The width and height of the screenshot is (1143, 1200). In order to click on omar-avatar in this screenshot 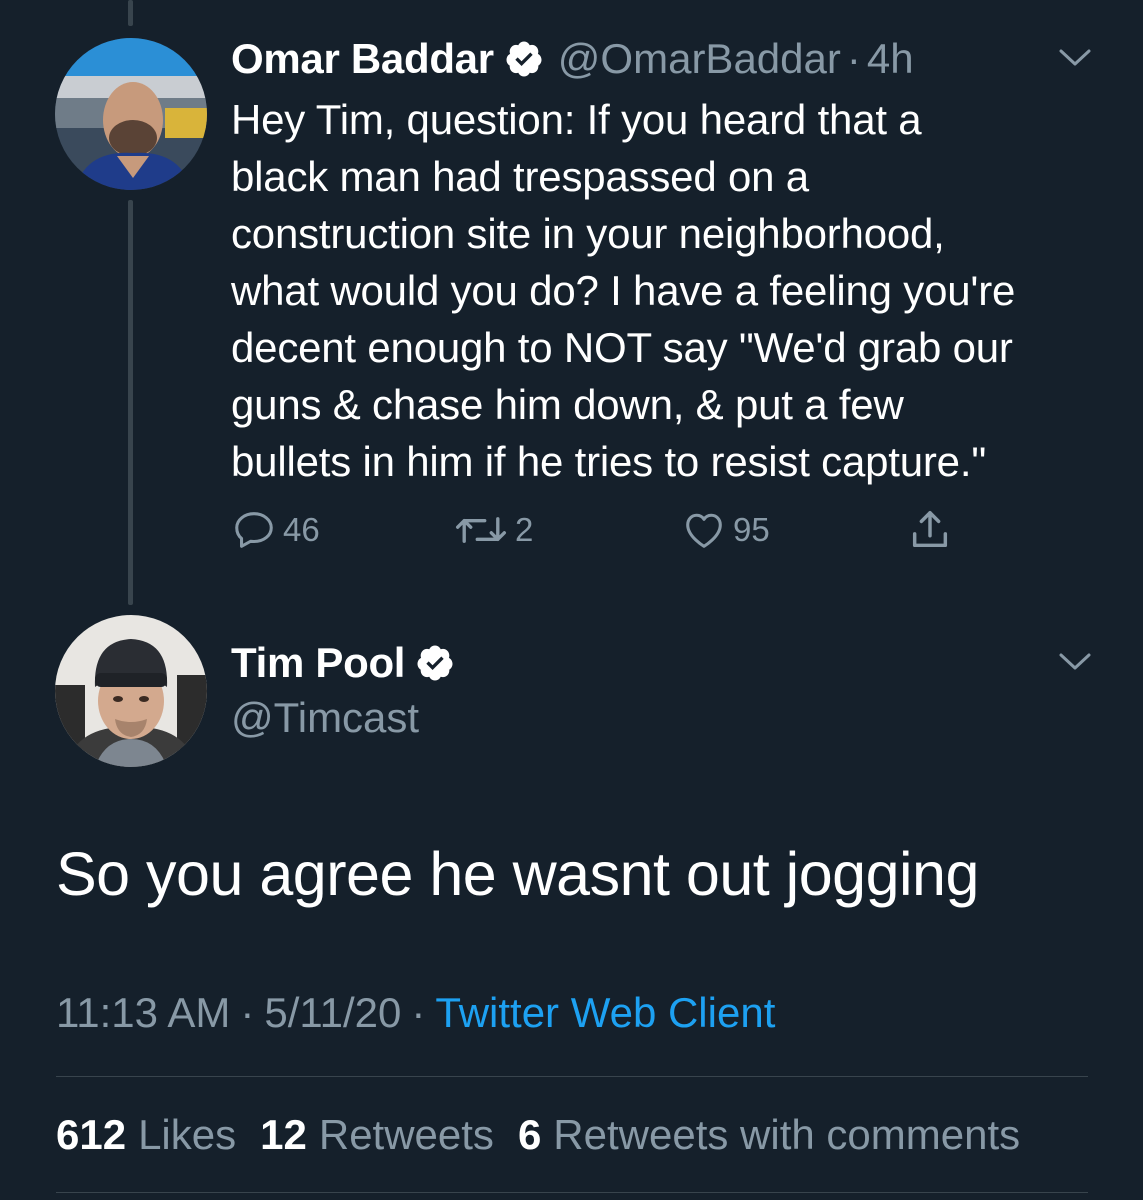, I will do `click(131, 114)`.